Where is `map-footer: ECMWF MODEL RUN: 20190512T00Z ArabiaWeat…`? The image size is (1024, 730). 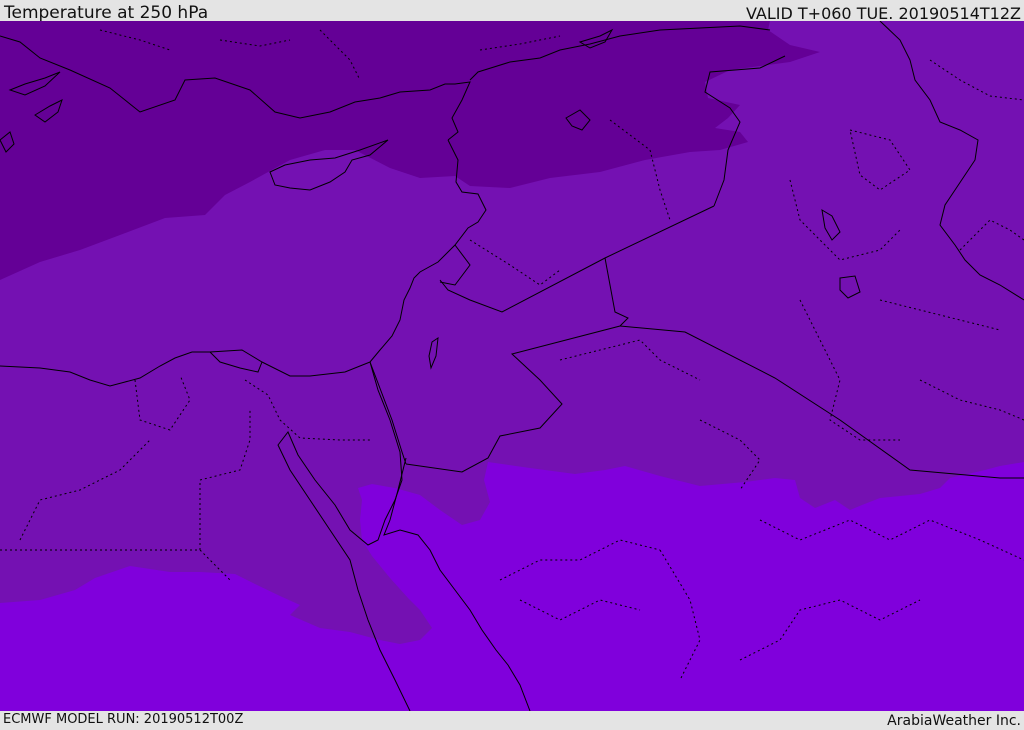
map-footer: ECMWF MODEL RUN: 20190512T00Z ArabiaWeat… is located at coordinates (512, 720).